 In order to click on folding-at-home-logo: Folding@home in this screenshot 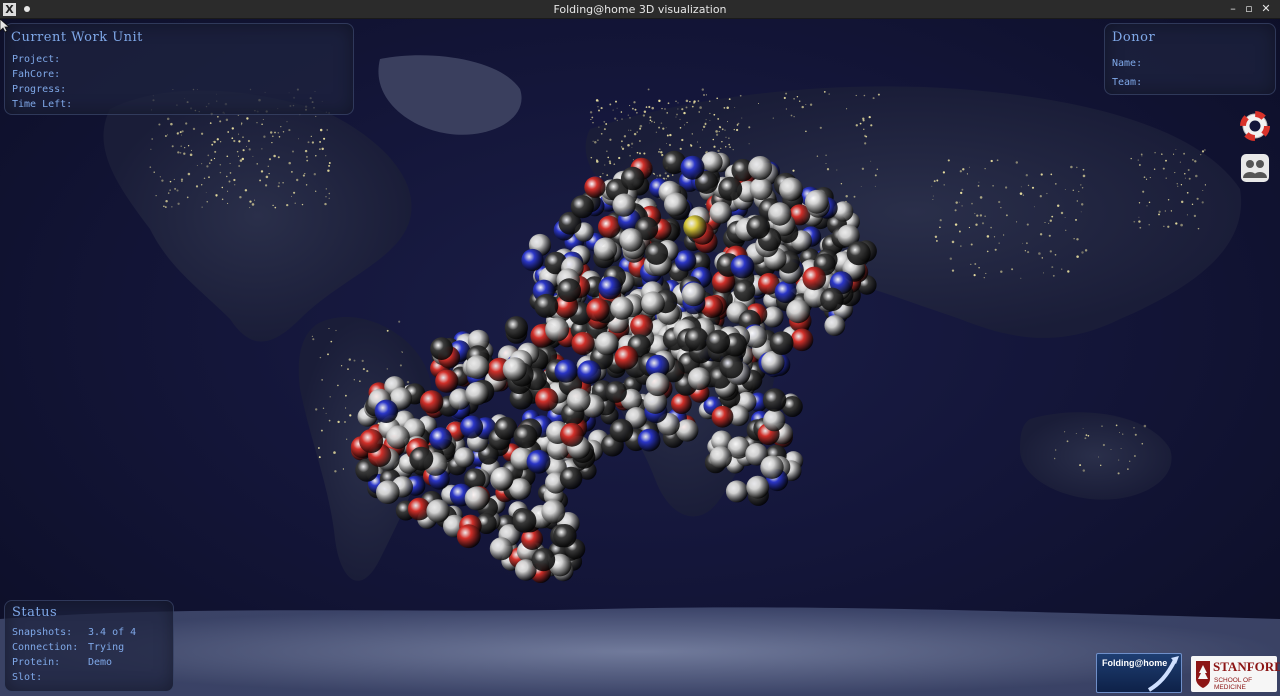, I will do `click(1139, 673)`.